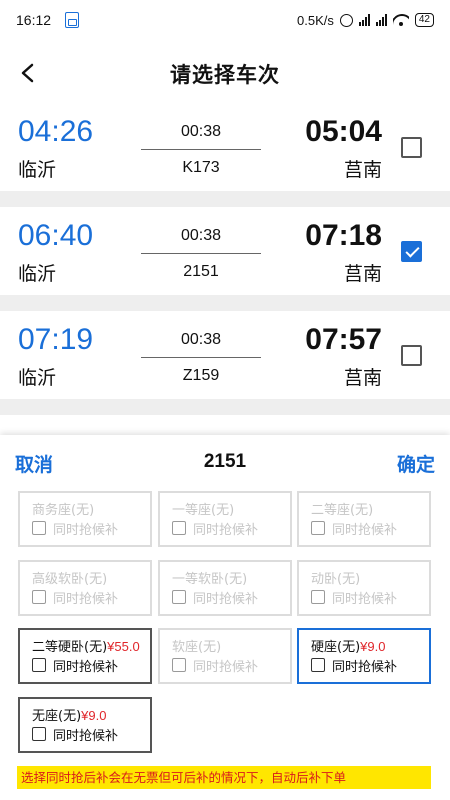  What do you see at coordinates (315, 20) in the screenshot?
I see `network-speed: 0.5K/s` at bounding box center [315, 20].